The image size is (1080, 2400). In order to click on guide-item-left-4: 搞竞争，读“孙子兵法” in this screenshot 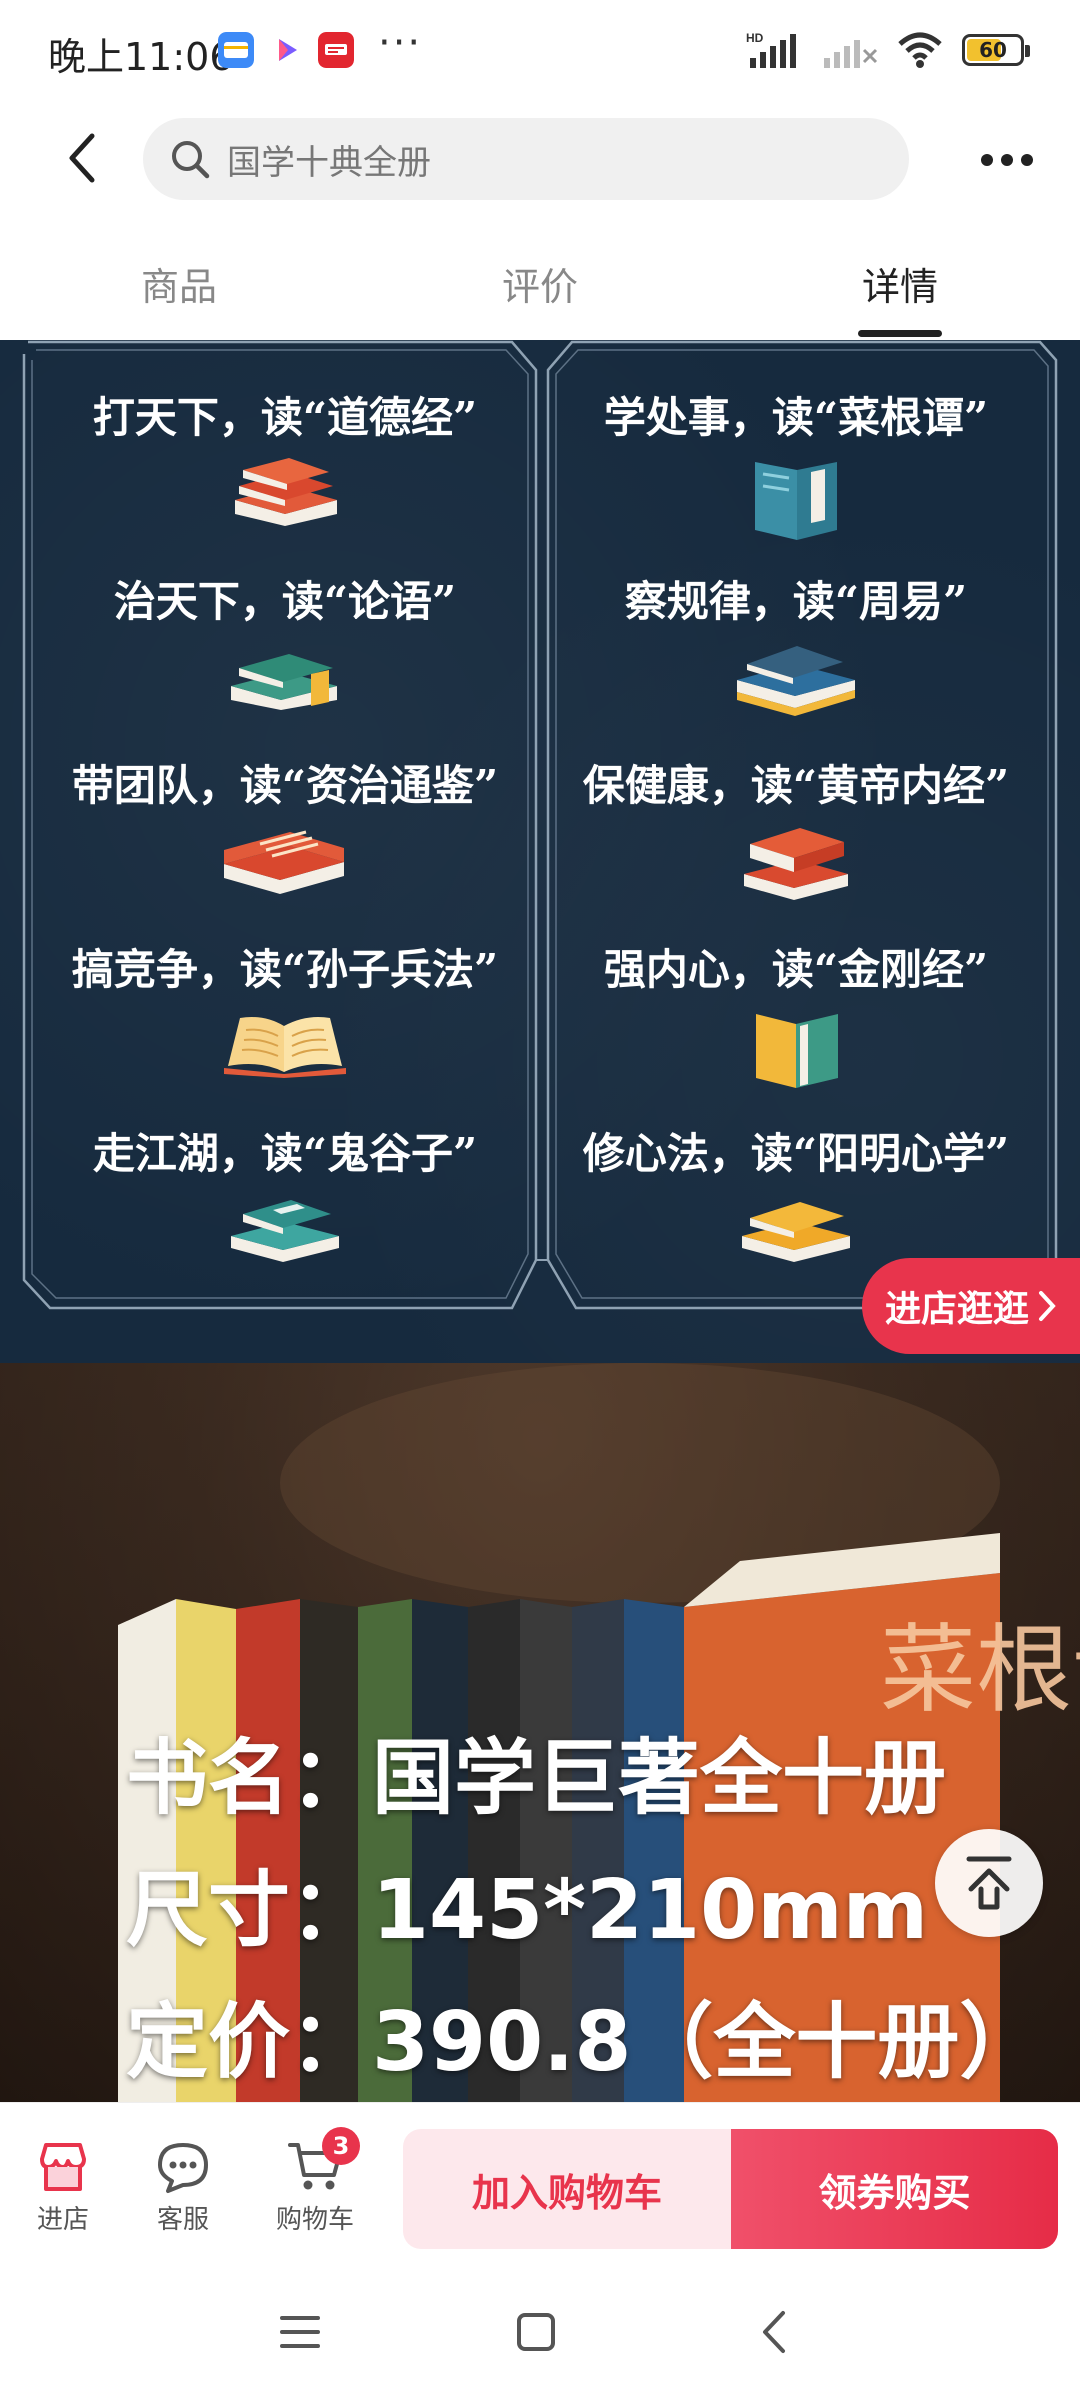, I will do `click(285, 1010)`.